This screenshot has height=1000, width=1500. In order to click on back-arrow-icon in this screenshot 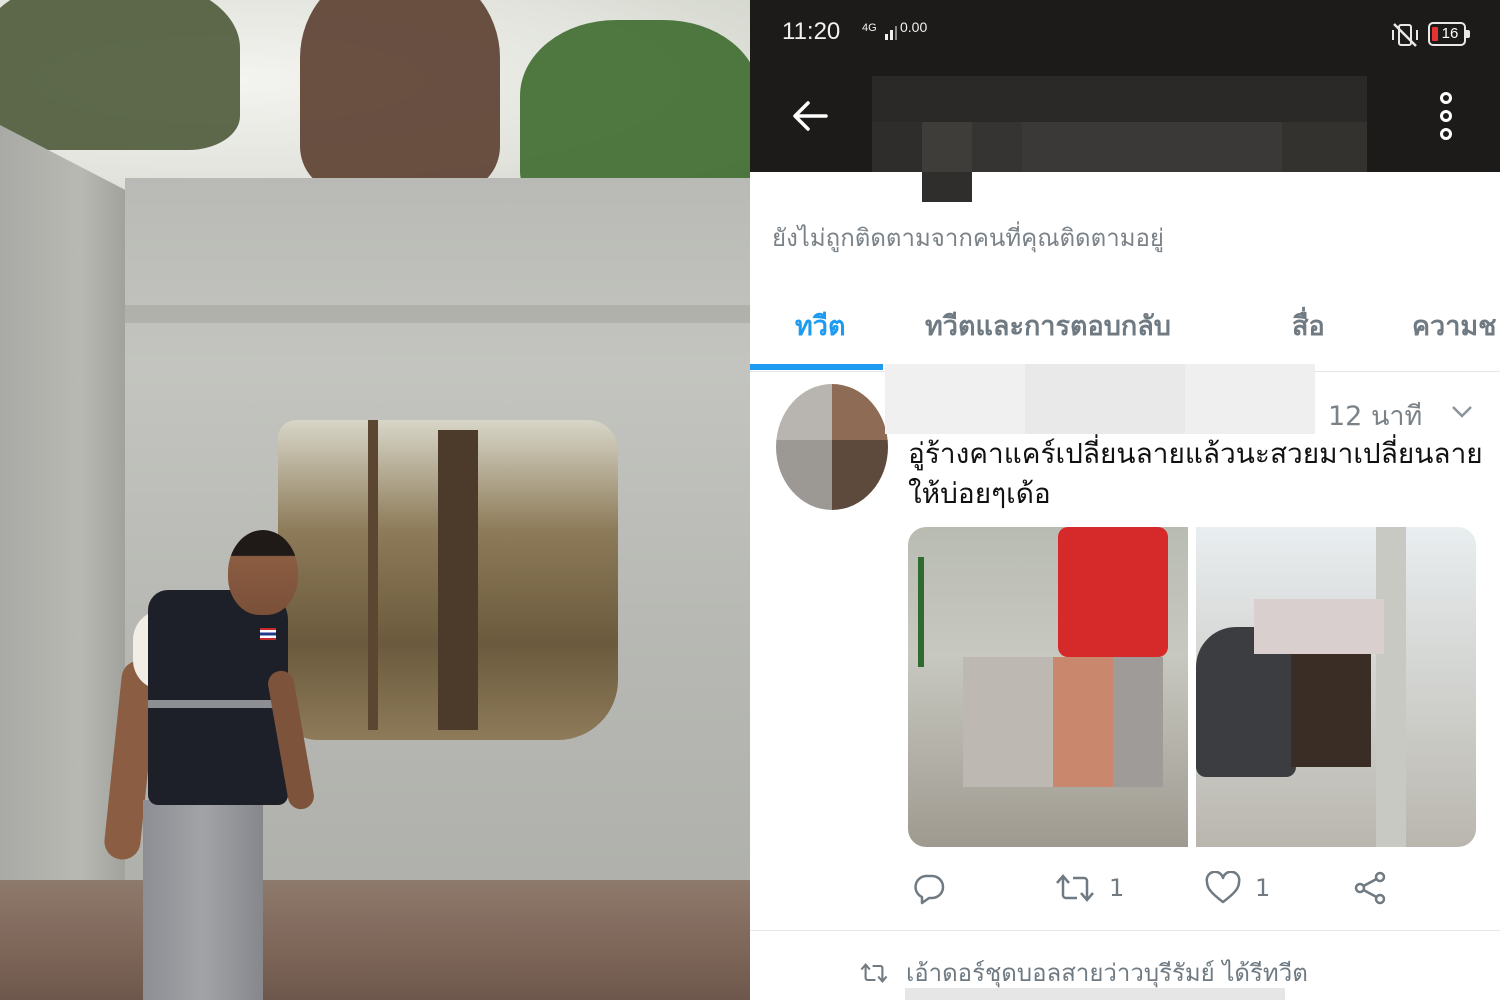, I will do `click(810, 116)`.